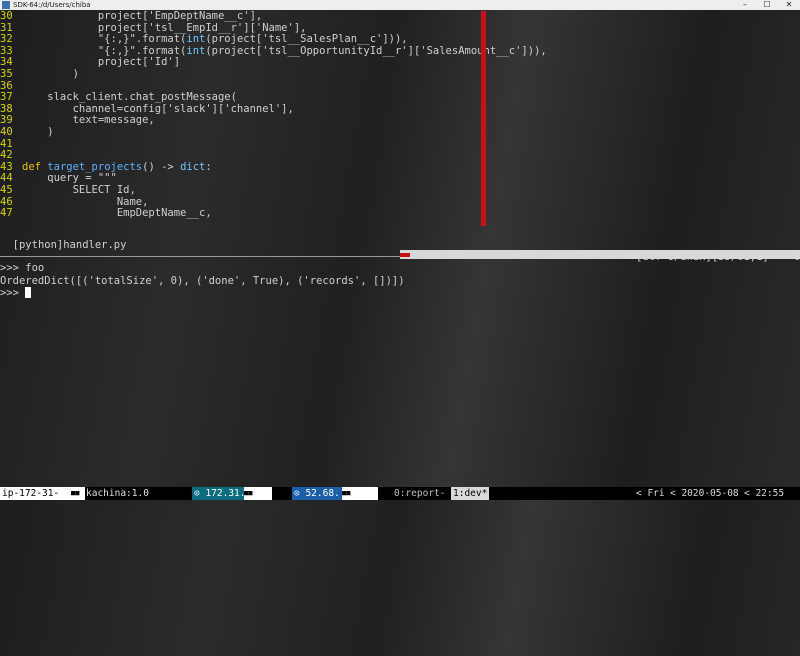 The height and width of the screenshot is (656, 800). I want to click on tmux-date: < 2020-05-08, so click(704, 493).